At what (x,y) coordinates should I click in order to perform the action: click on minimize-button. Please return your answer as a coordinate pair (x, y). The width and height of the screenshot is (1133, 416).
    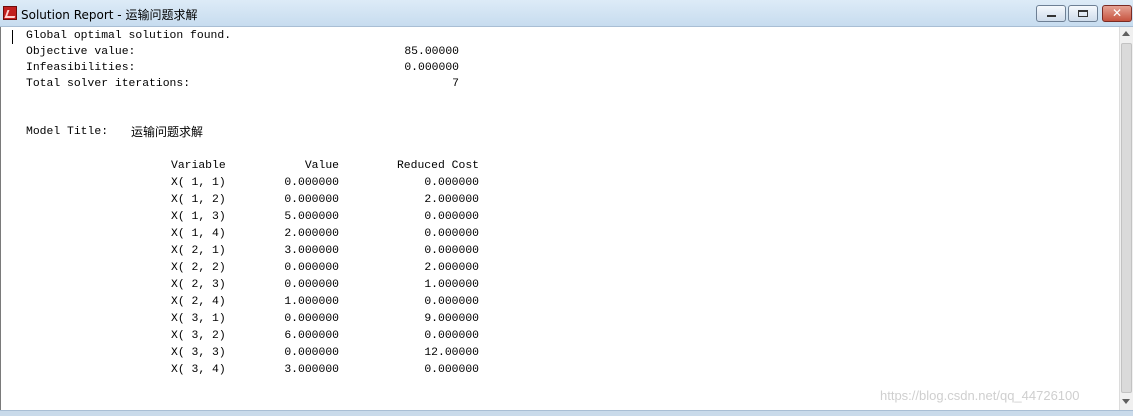
    Looking at the image, I should click on (1051, 13).